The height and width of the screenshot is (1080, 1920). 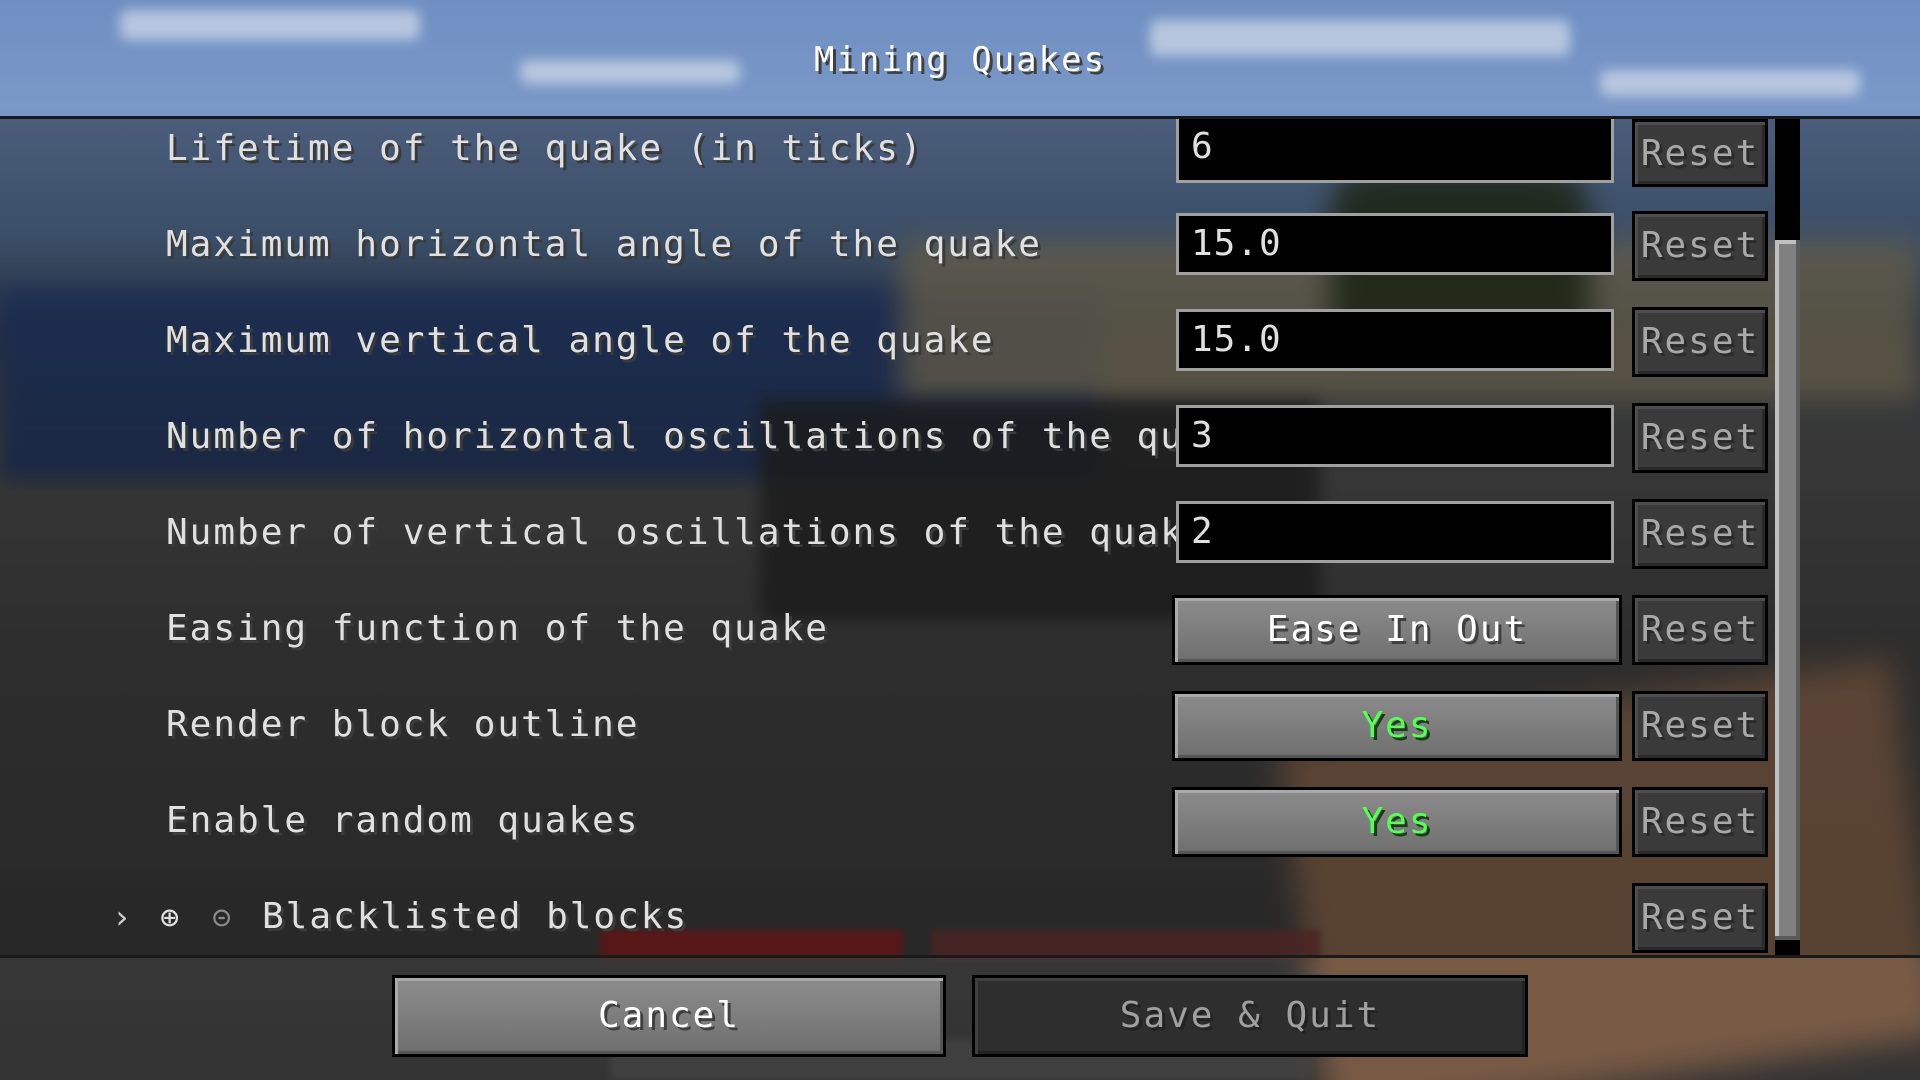 I want to click on chevron-right-icon: ›, so click(x=121, y=917).